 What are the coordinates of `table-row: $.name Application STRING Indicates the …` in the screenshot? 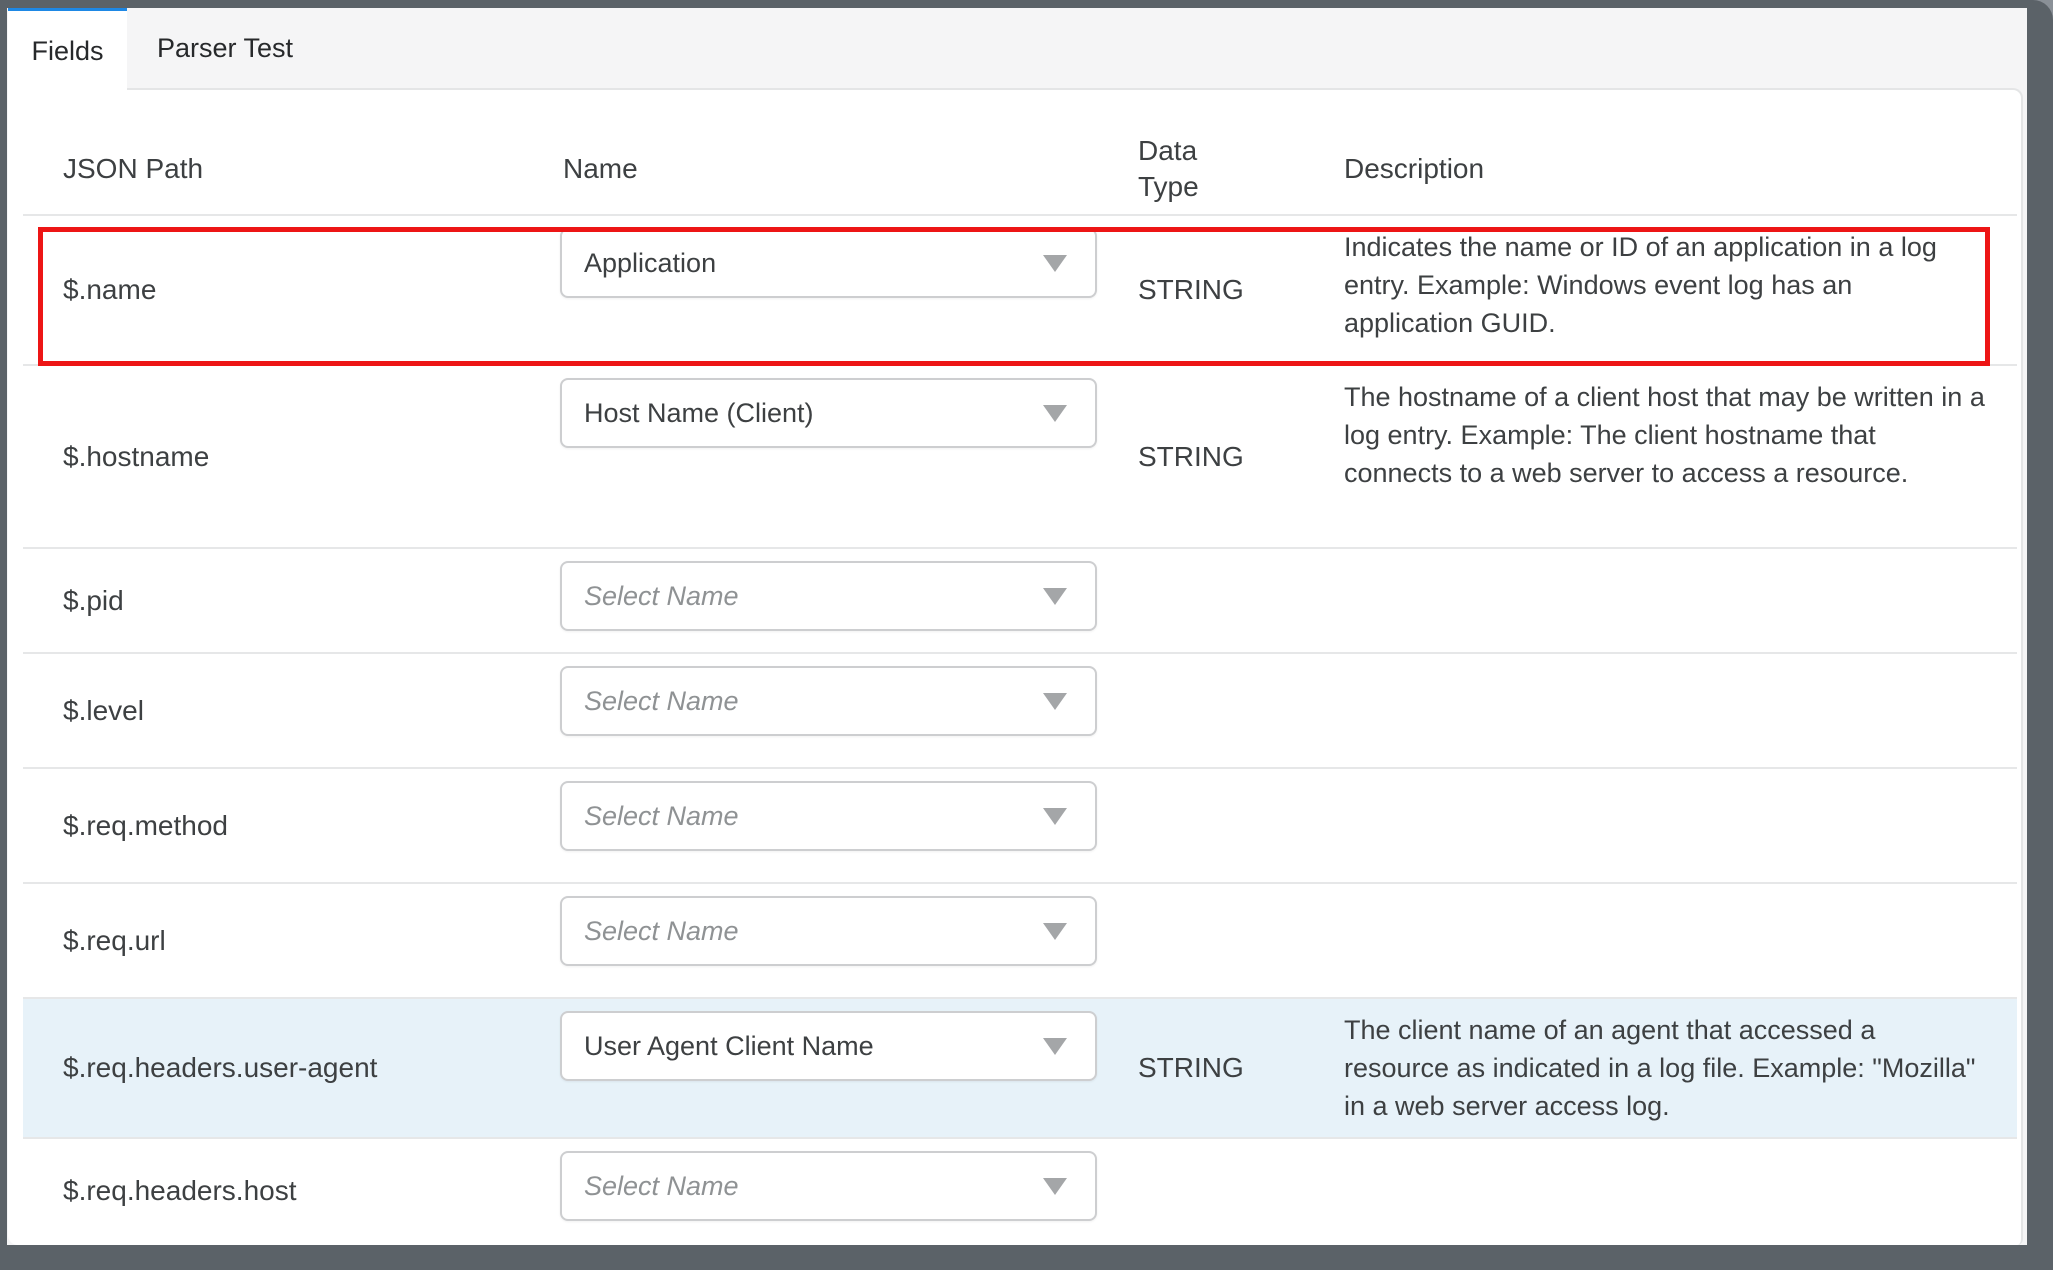 It's located at (1020, 289).